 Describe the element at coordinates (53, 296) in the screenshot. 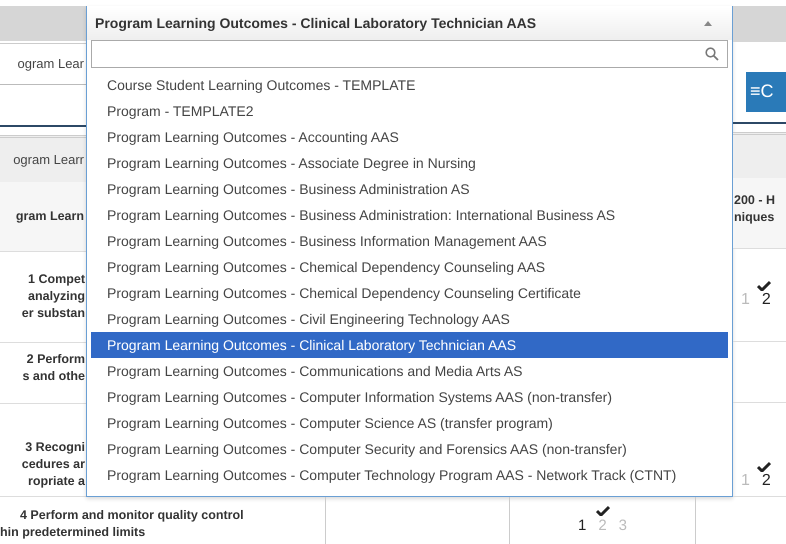

I see `outcome-text: 1 Compet analyzing er substan` at that location.